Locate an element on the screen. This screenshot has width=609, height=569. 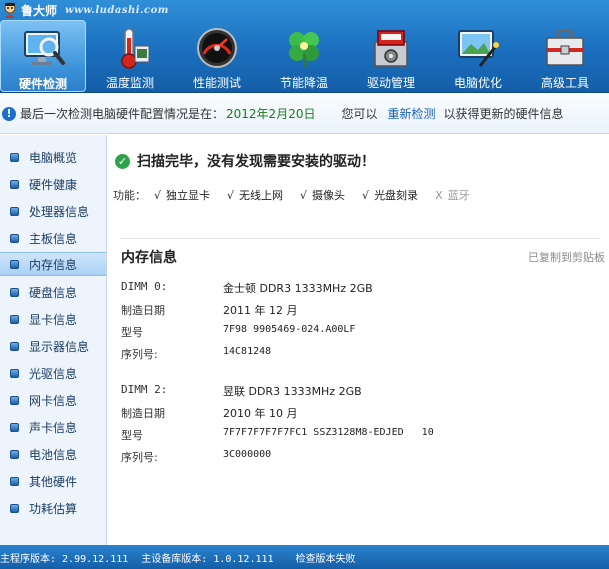
sidebar-item-disk: 硬盘信息 is located at coordinates (53, 292).